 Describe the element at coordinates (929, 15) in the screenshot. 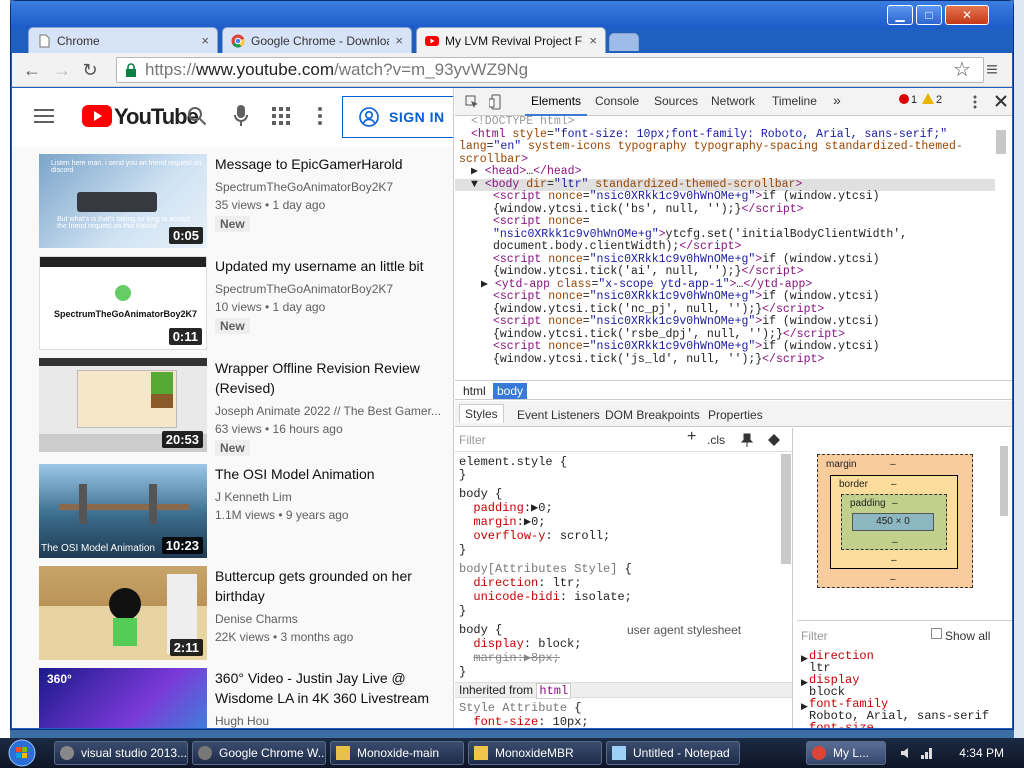

I see `maximize-button: □` at that location.